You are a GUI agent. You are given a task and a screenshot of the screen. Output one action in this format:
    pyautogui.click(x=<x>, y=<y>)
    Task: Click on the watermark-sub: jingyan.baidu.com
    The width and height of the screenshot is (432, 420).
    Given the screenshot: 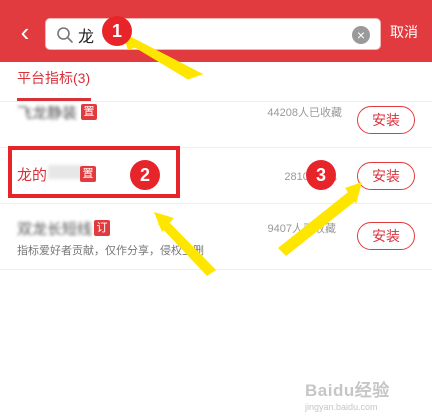 What is the action you would take?
    pyautogui.click(x=341, y=407)
    